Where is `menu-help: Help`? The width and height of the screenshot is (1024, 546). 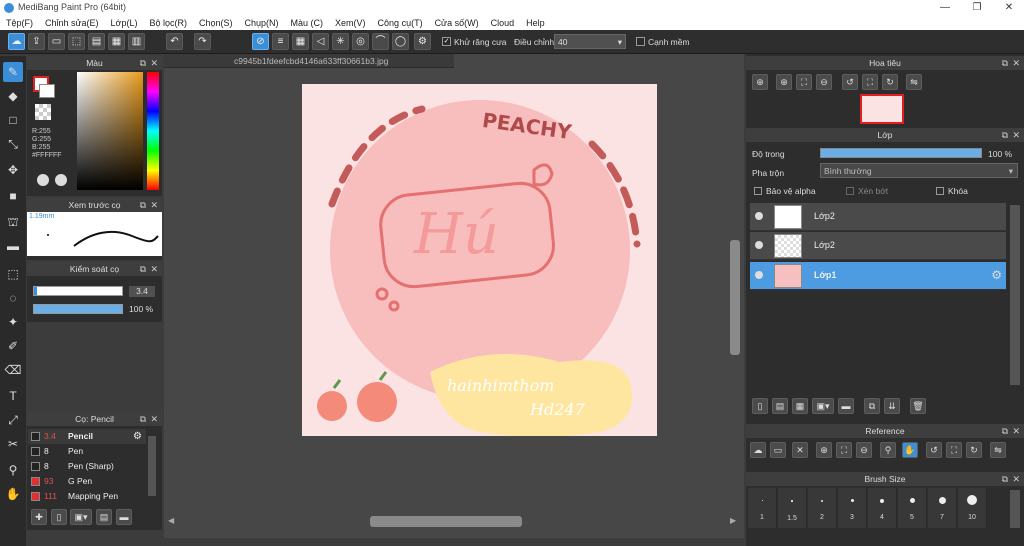
menu-help: Help is located at coordinates (535, 23).